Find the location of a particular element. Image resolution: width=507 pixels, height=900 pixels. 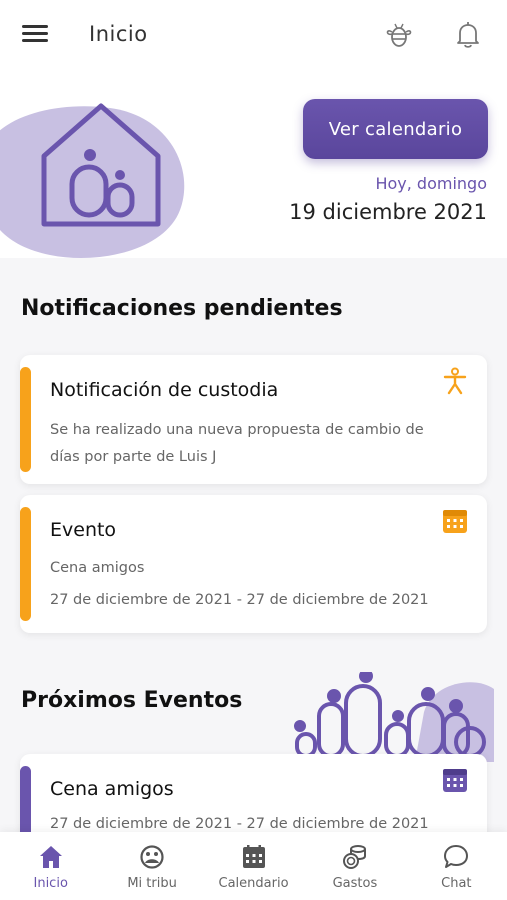

today-label: Hoy, domingo is located at coordinates (431, 183).